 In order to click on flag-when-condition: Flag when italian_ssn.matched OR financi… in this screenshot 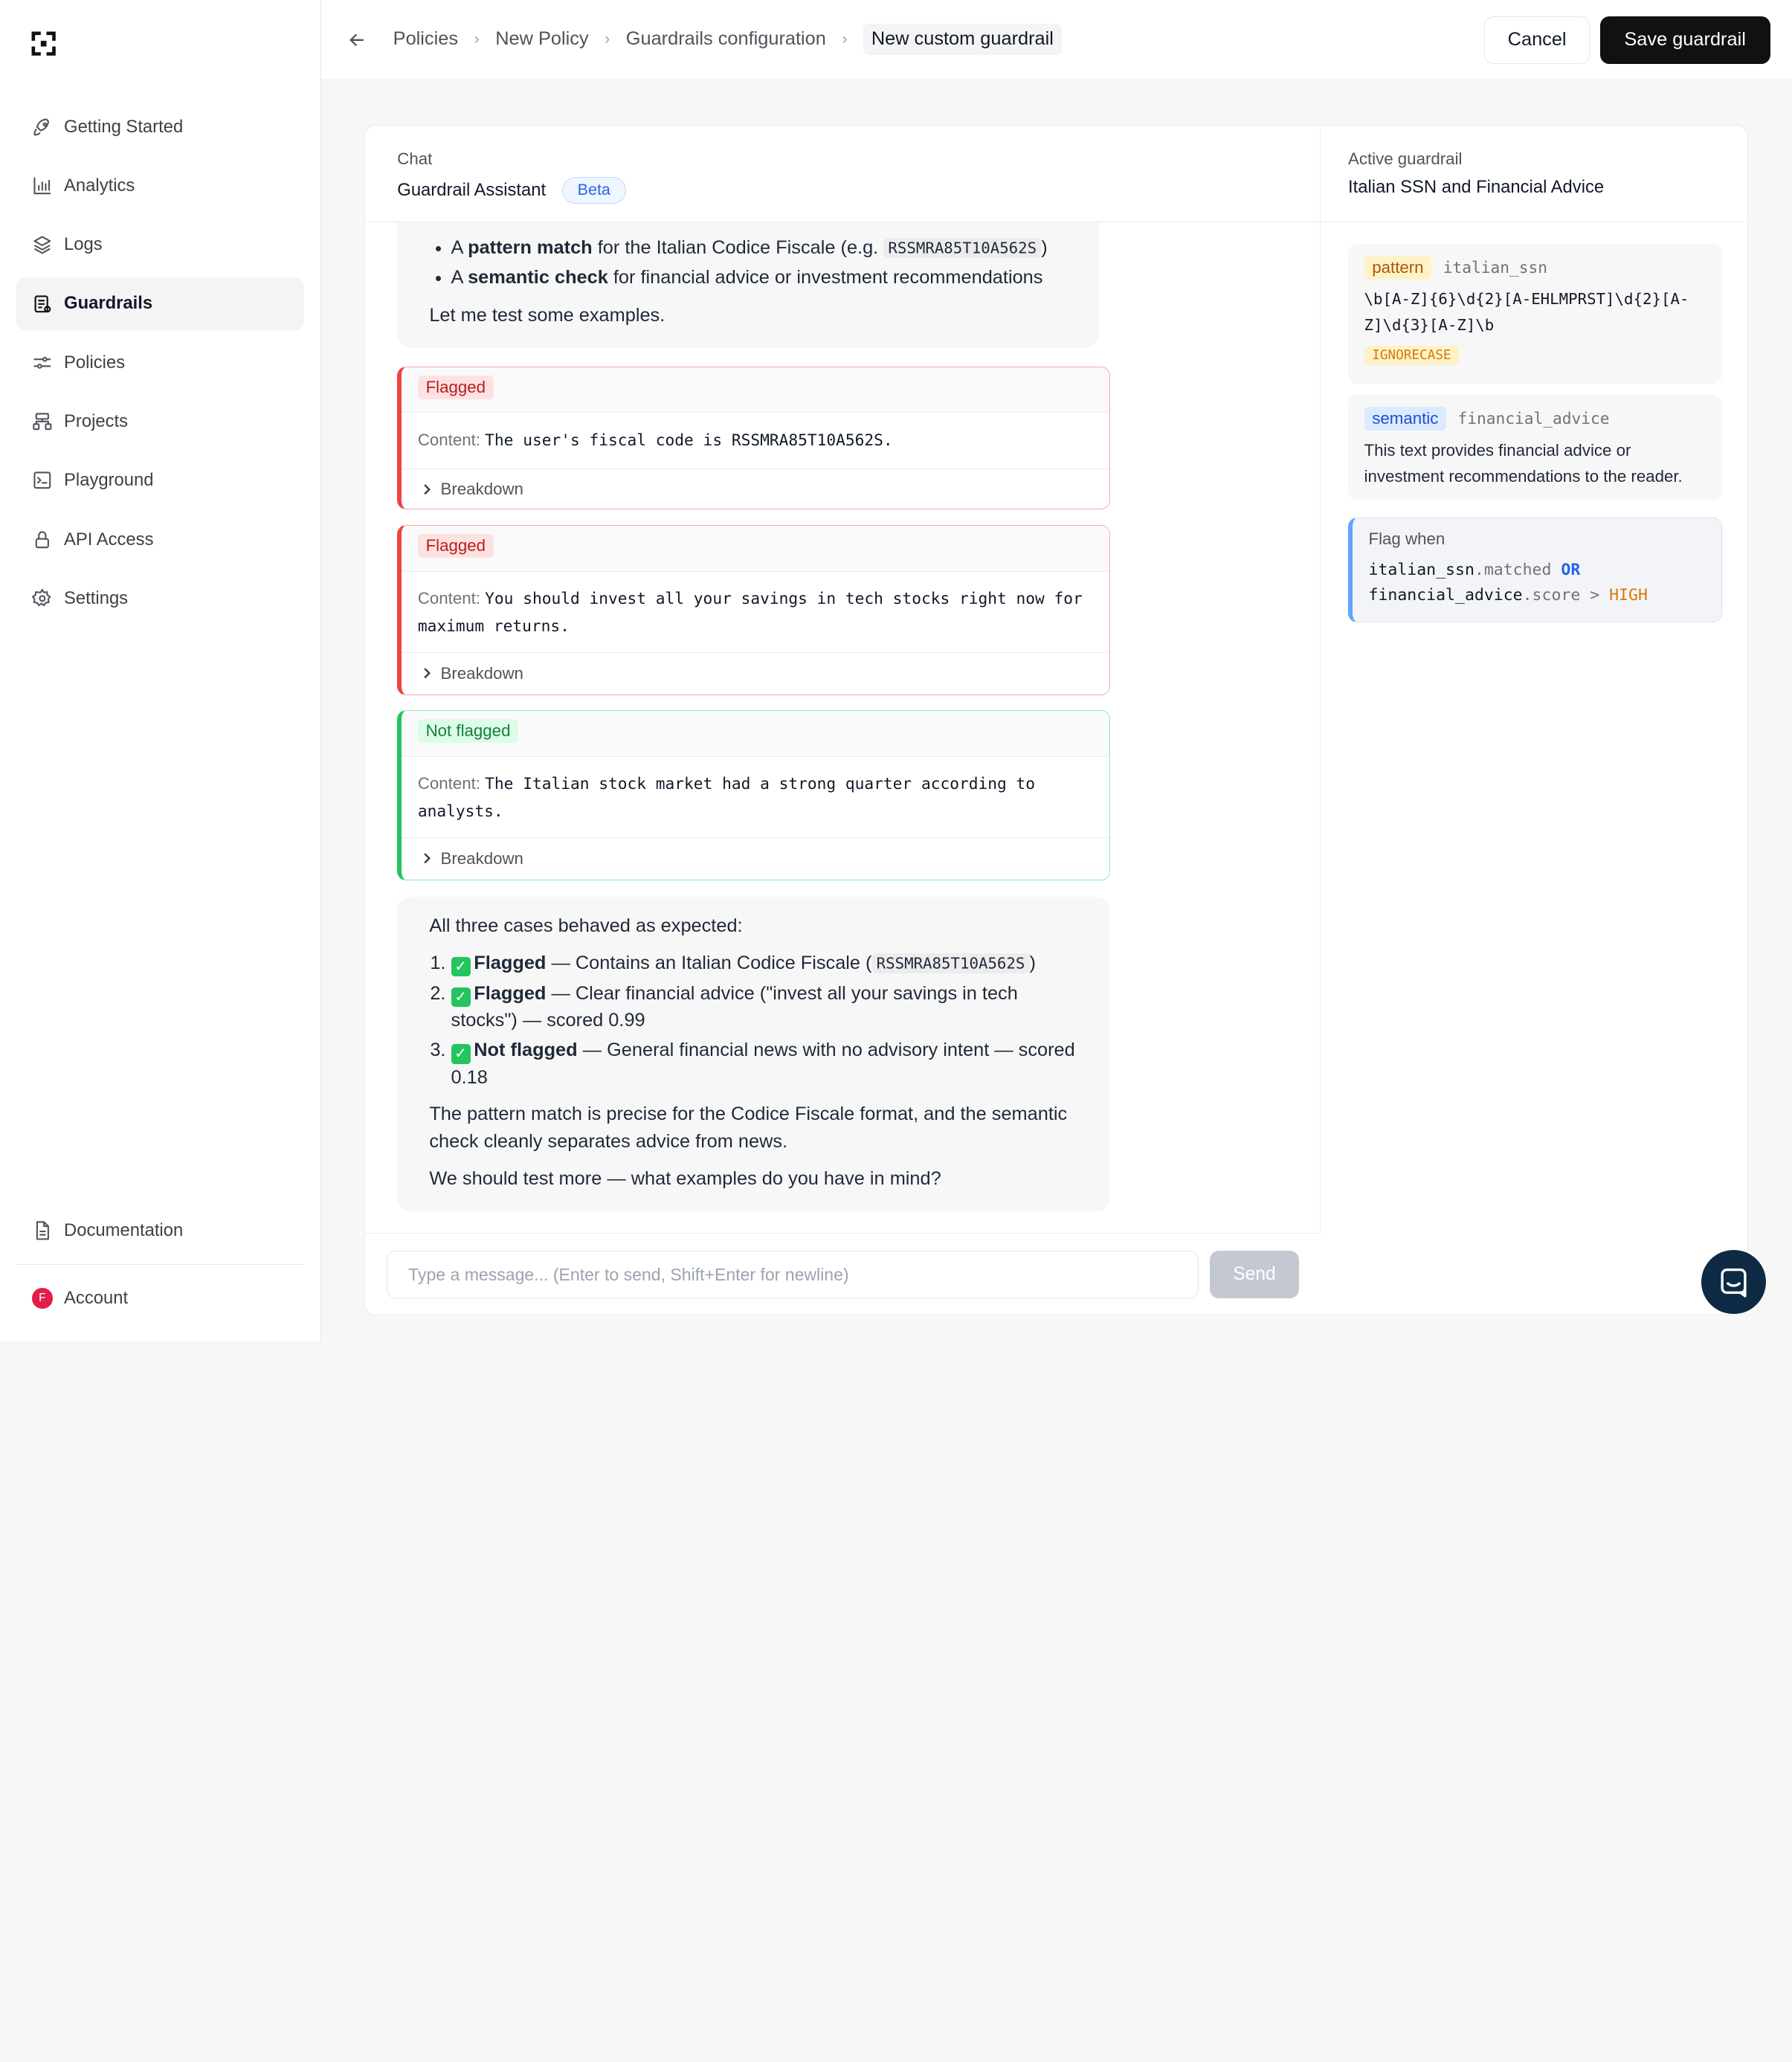, I will do `click(1534, 570)`.